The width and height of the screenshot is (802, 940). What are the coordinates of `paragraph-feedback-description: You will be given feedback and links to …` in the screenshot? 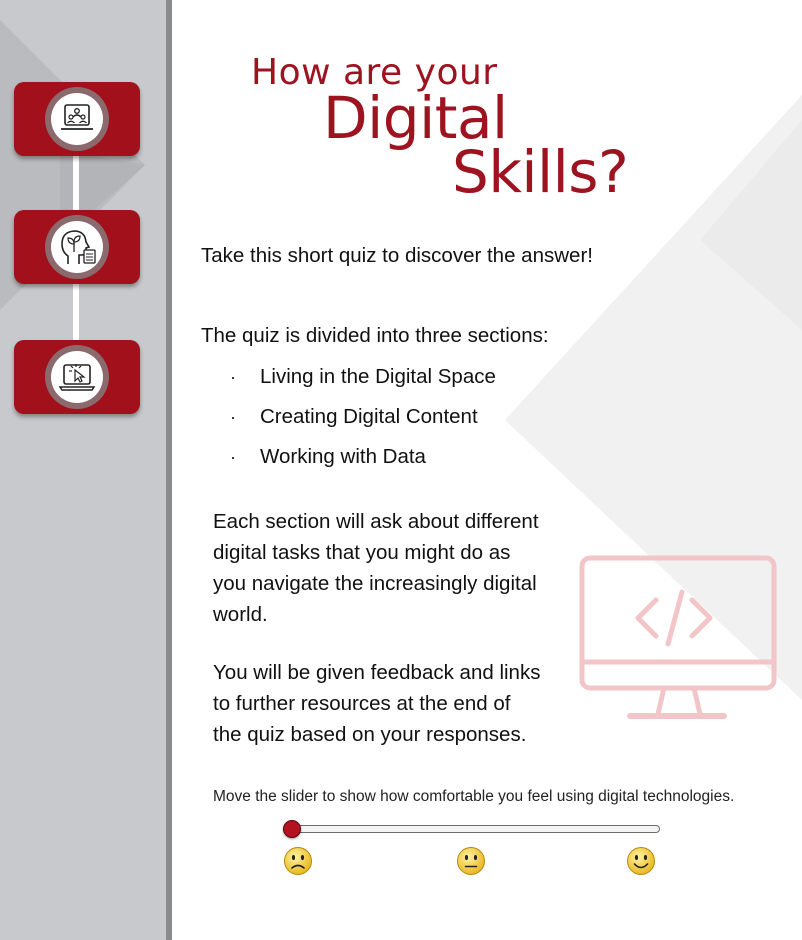 It's located at (388, 703).